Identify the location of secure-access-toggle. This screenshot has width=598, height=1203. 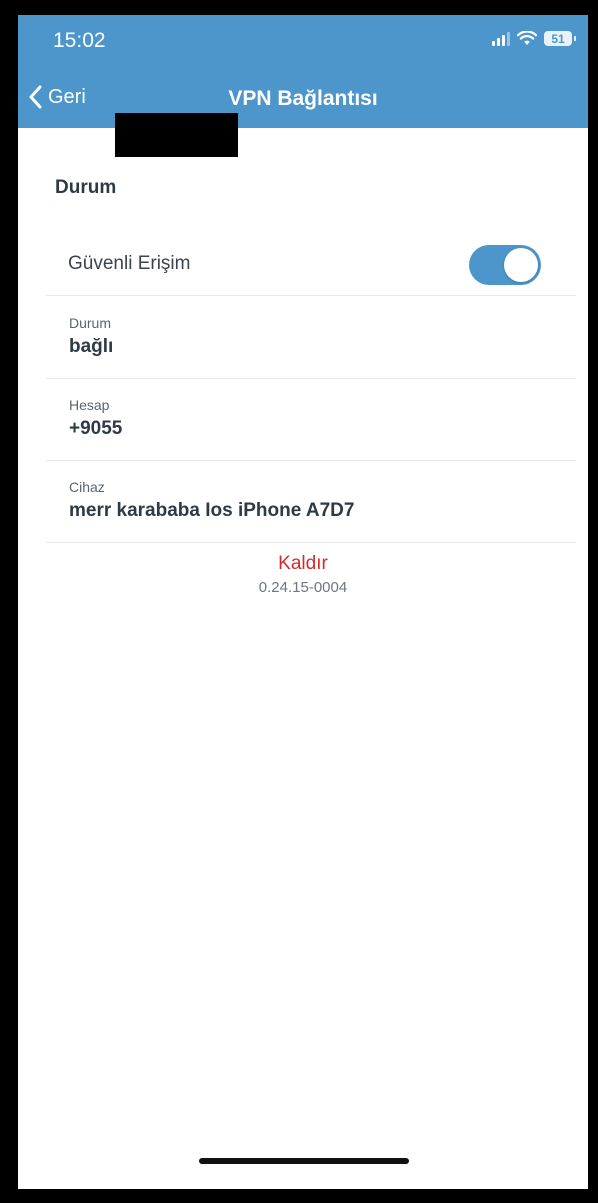
(505, 265).